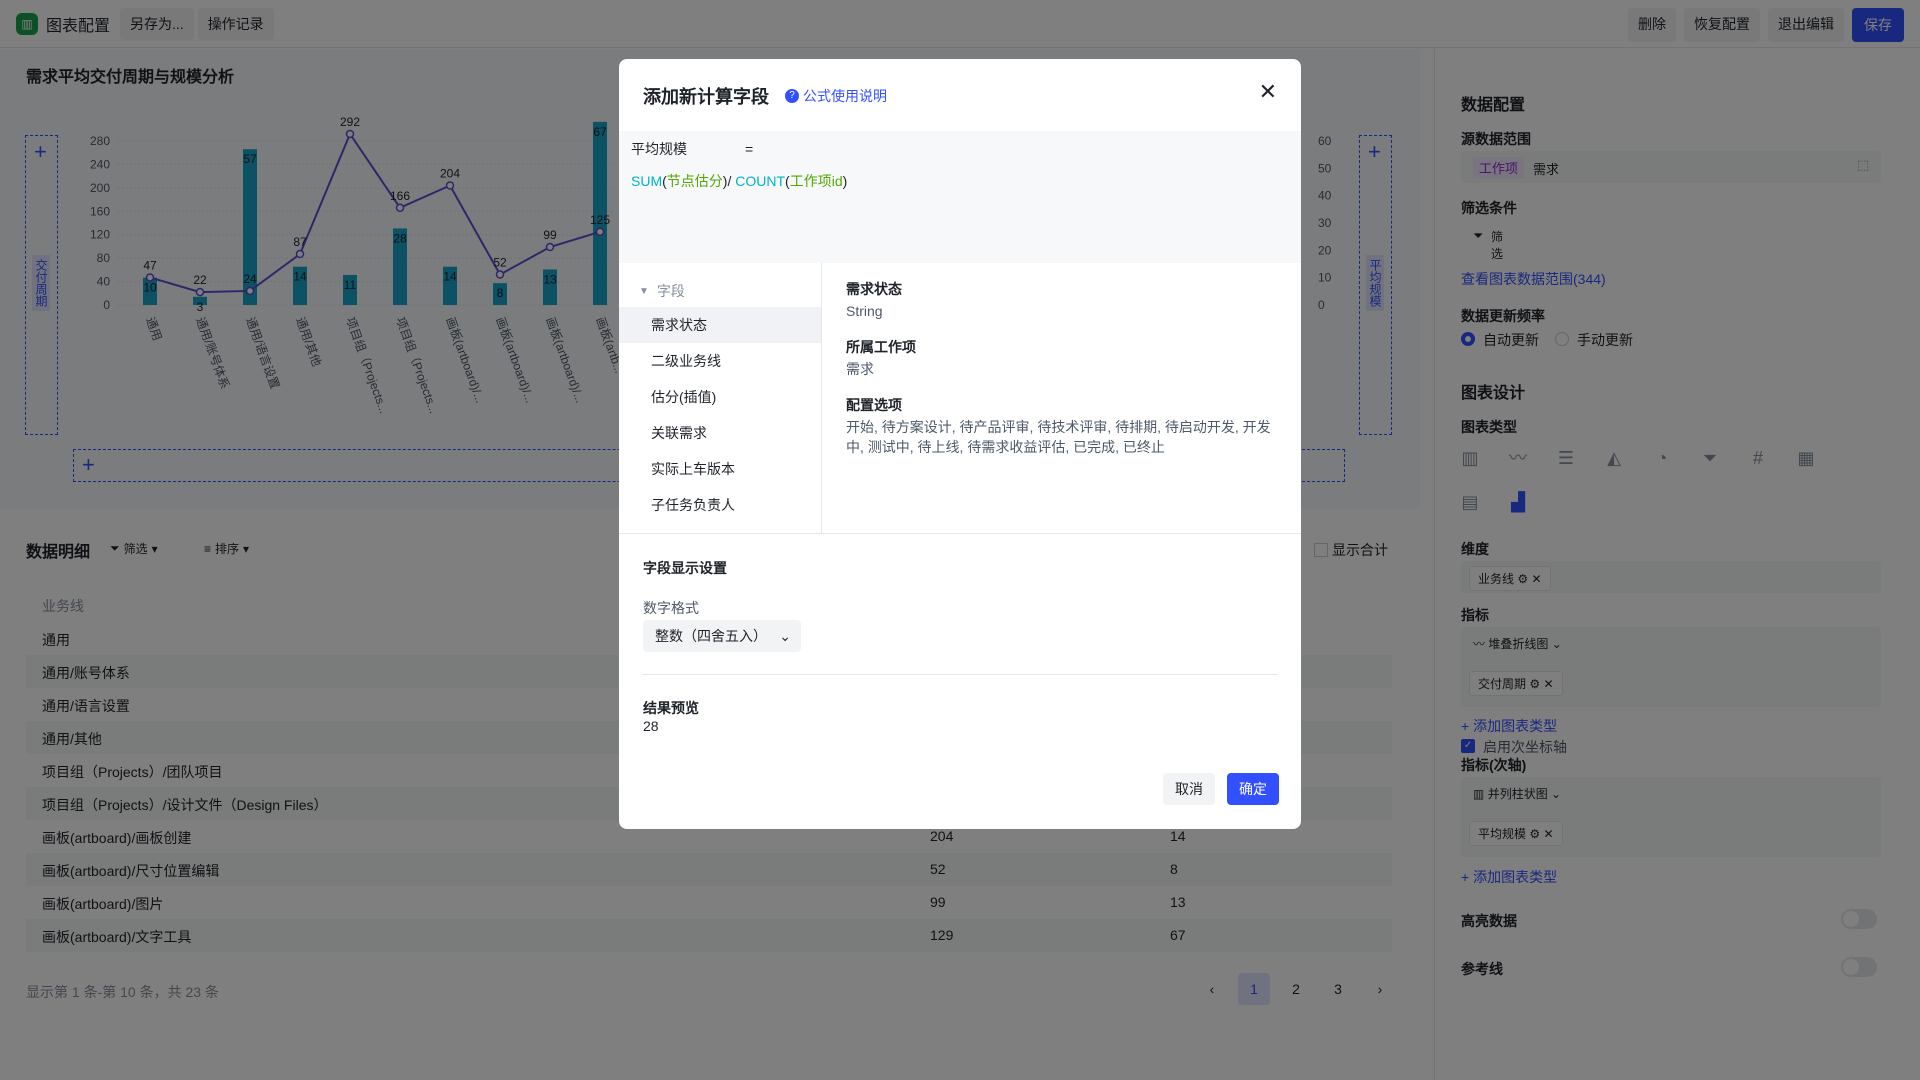 Image resolution: width=1920 pixels, height=1080 pixels. What do you see at coordinates (845, 181) in the screenshot?
I see `formula-paren: )` at bounding box center [845, 181].